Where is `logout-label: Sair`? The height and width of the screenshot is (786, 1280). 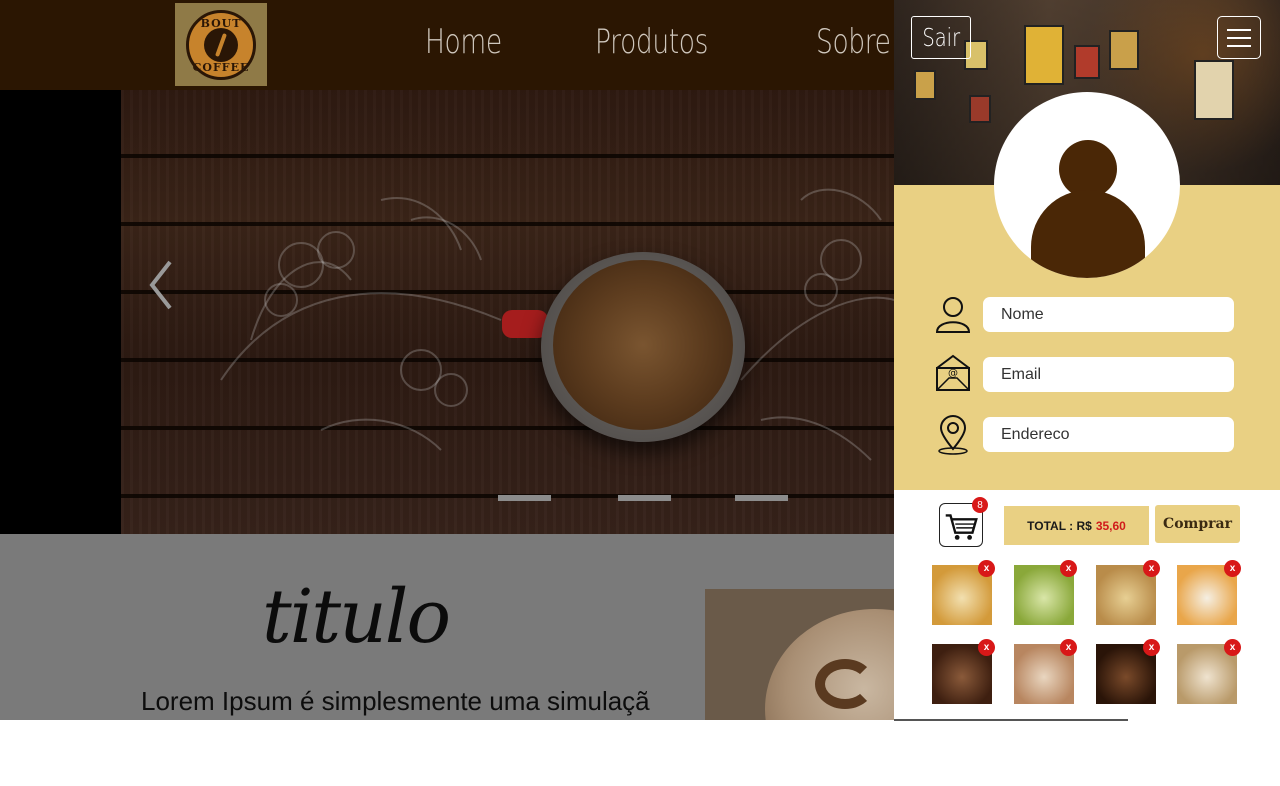 logout-label: Sair is located at coordinates (941, 37).